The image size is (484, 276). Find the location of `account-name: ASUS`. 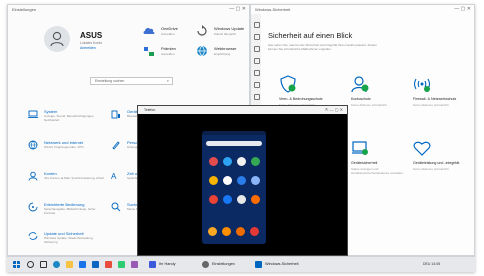

account-name: ASUS is located at coordinates (91, 35).